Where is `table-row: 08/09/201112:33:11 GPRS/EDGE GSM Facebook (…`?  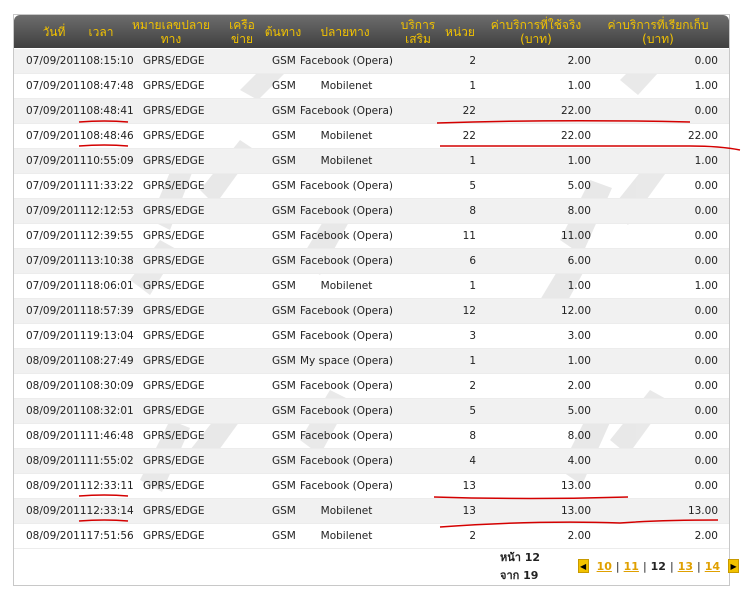 table-row: 08/09/201112:33:11 GPRS/EDGE GSM Facebook (… is located at coordinates (371, 486).